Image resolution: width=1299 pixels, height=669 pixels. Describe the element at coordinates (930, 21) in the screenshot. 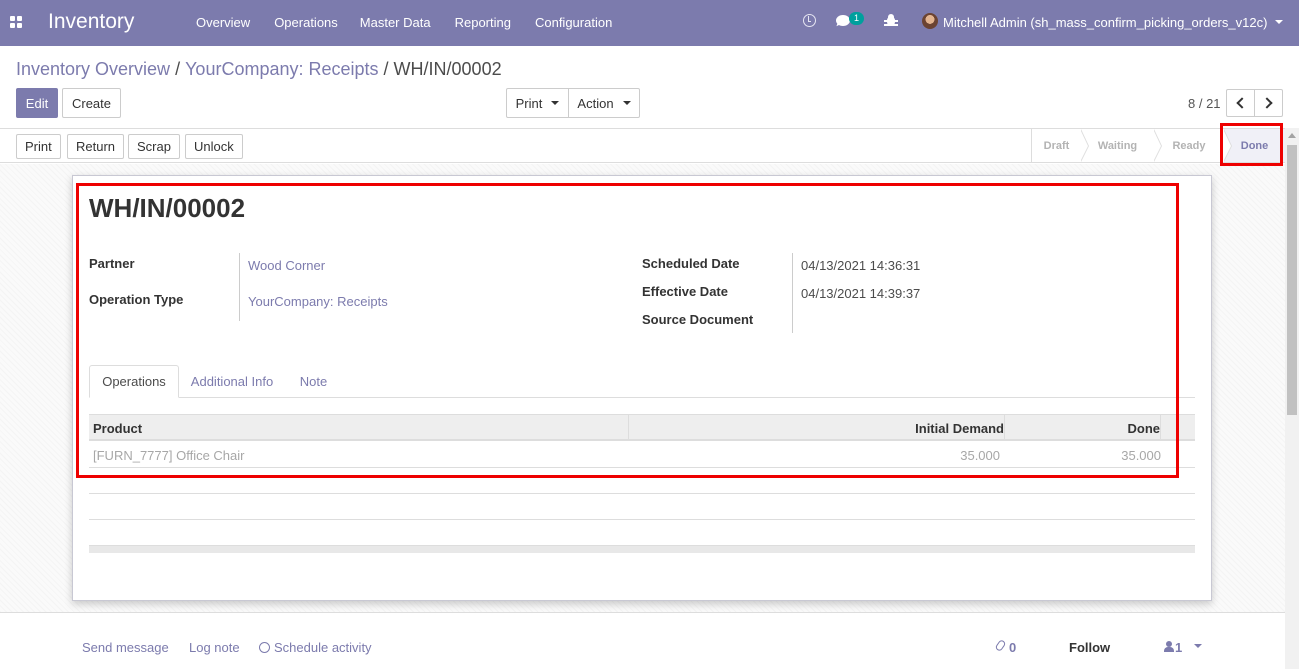

I see `user-avatar` at that location.